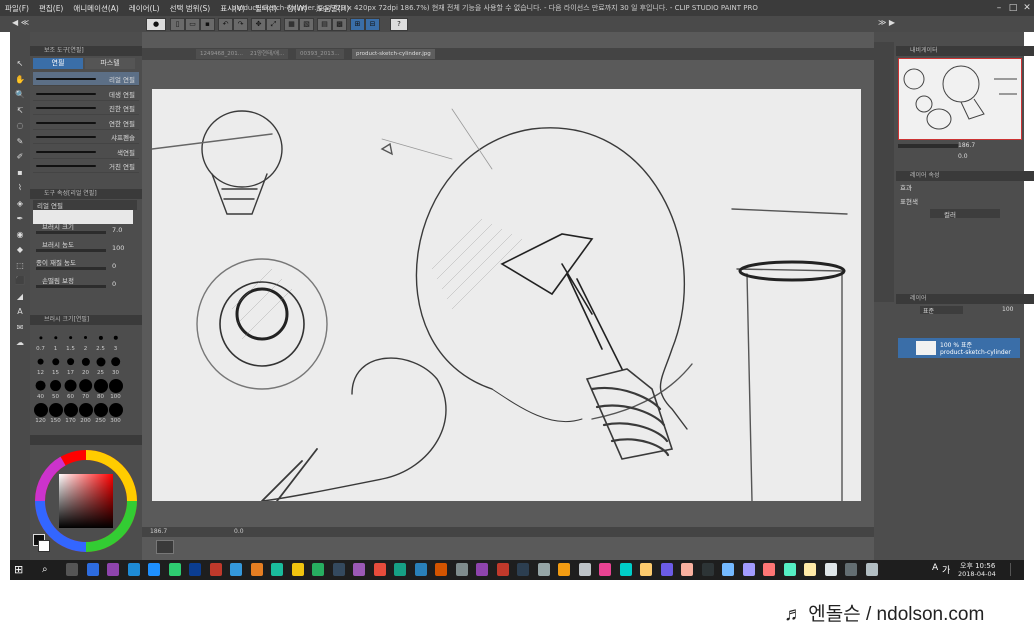 The image size is (1034, 636). What do you see at coordinates (86, 123) in the screenshot?
I see `brush-item: 연한 연필` at bounding box center [86, 123].